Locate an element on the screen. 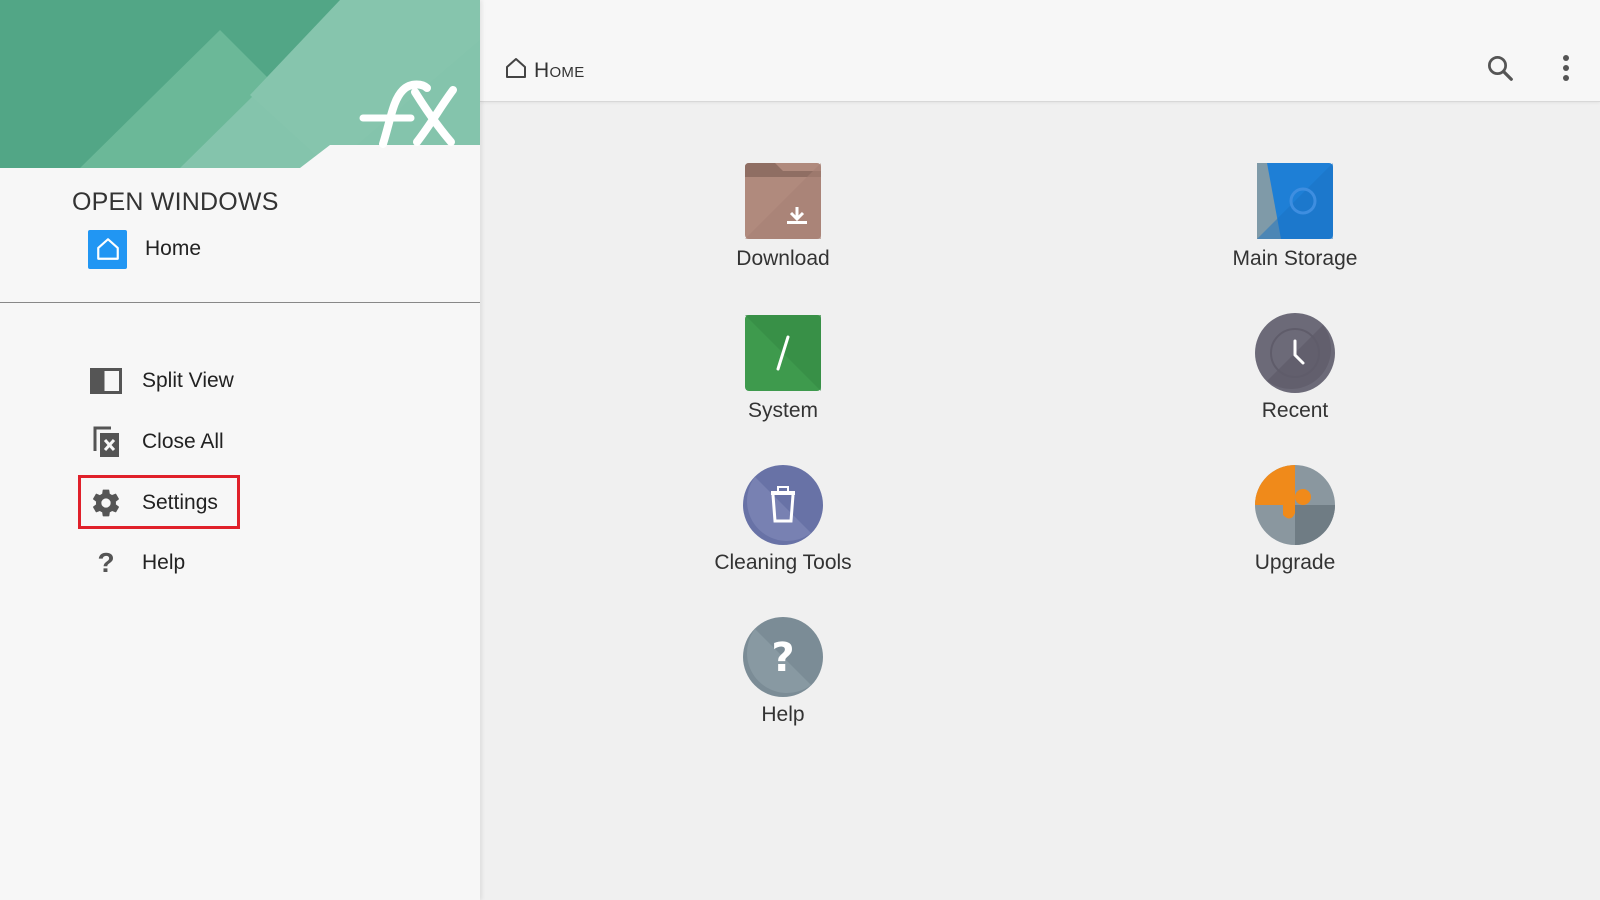 Image resolution: width=1600 pixels, height=900 pixels. tile-label: Recent is located at coordinates (1295, 410).